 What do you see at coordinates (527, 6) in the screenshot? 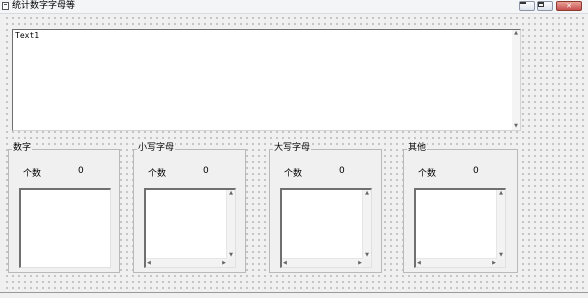
I see `minimize-button` at bounding box center [527, 6].